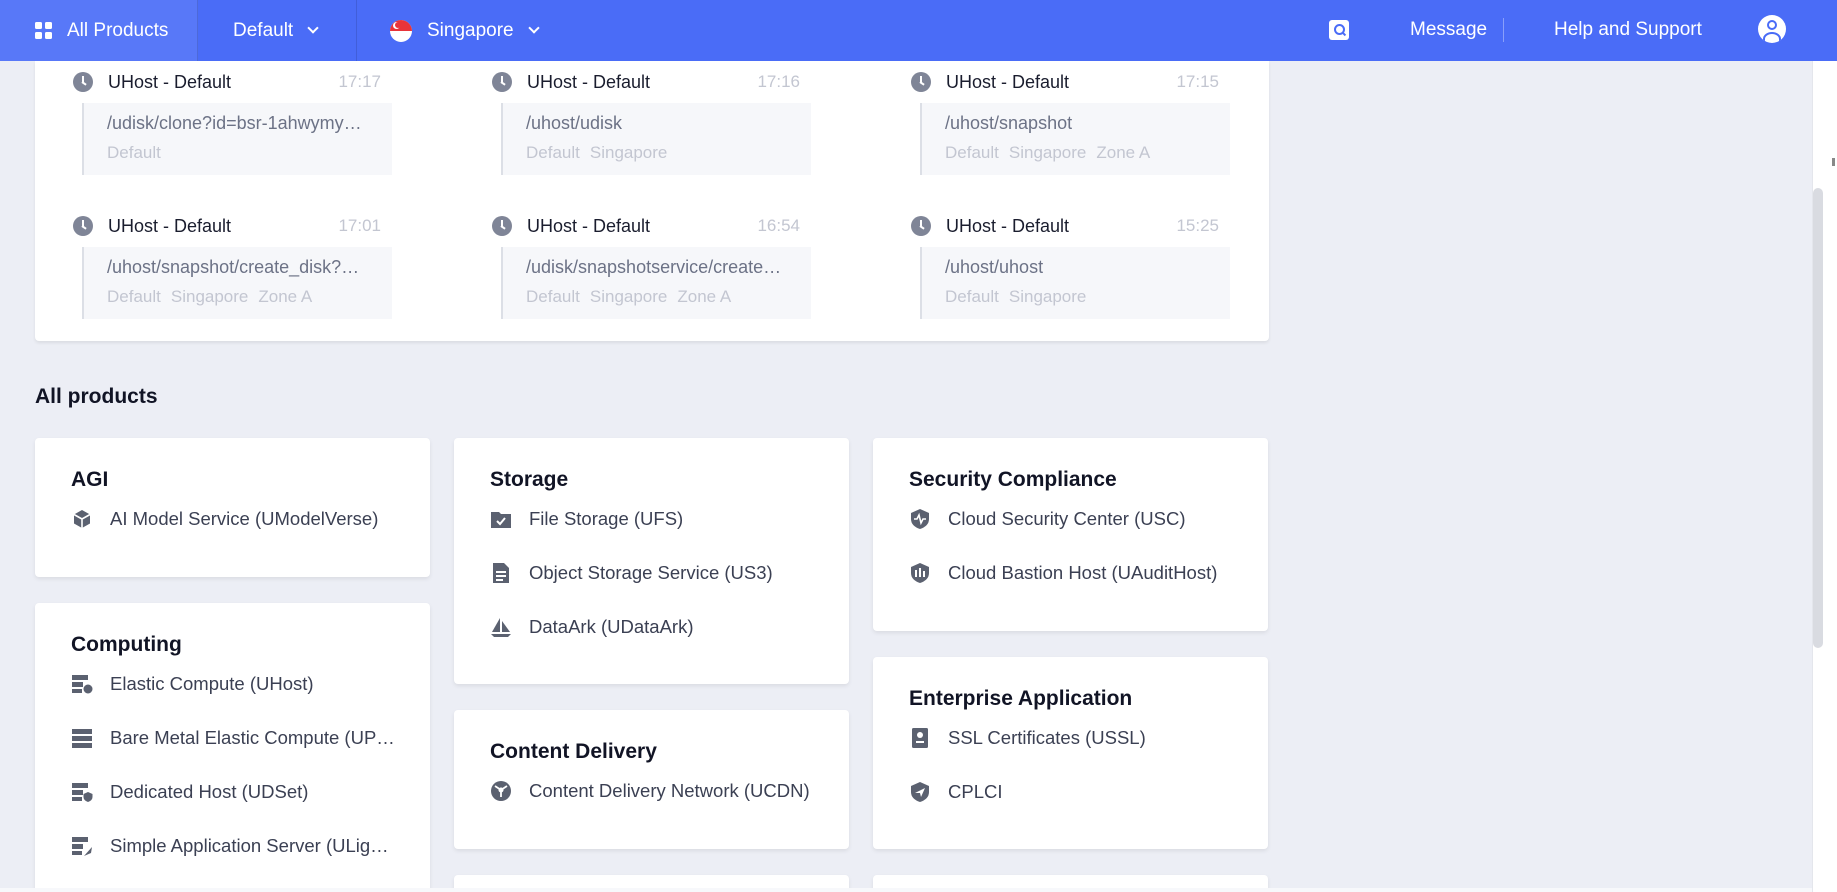  I want to click on all-products-button: All Products, so click(99, 30).